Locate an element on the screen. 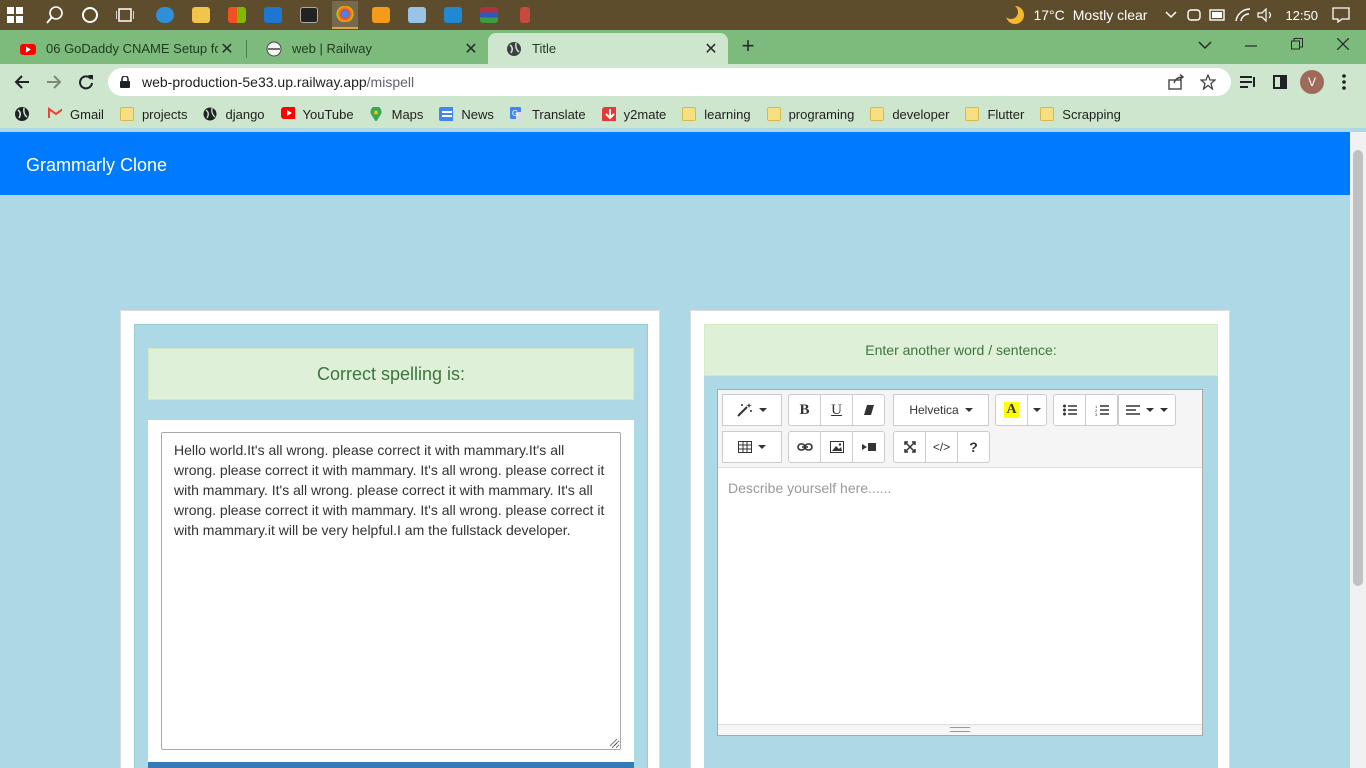  back-arrow-icon is located at coordinates (22, 82).